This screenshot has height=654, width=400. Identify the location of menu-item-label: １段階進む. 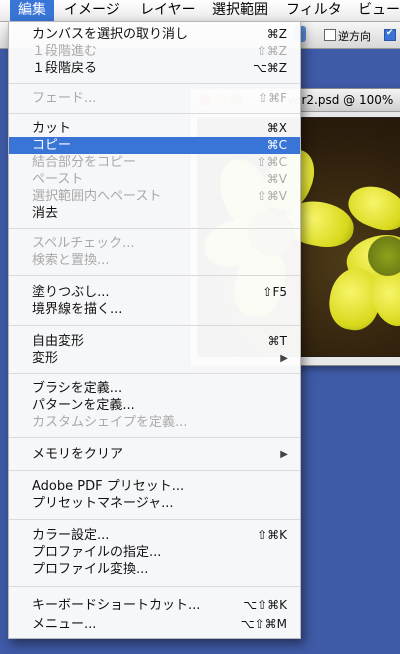
(65, 51).